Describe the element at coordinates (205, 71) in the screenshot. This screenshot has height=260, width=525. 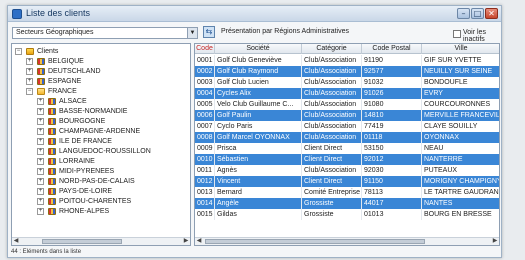
I see `cell-code: 0002` at that location.